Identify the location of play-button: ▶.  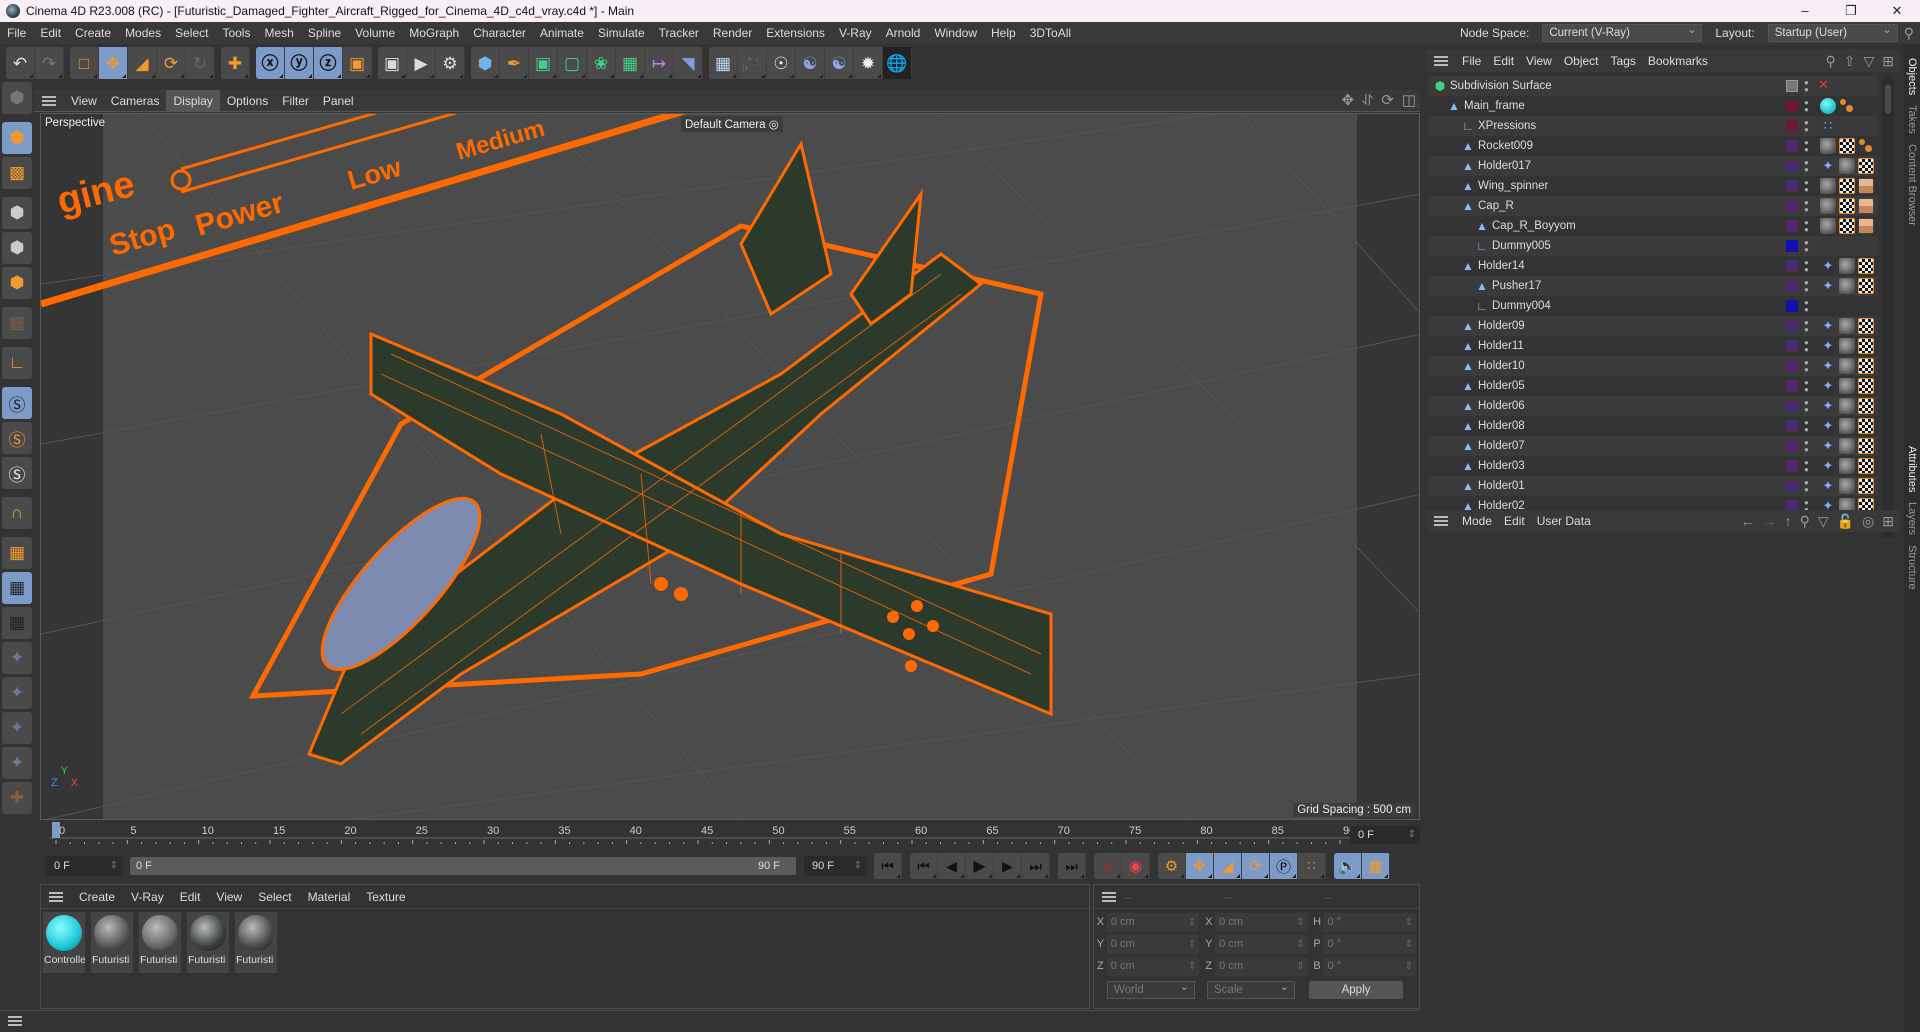
(980, 866).